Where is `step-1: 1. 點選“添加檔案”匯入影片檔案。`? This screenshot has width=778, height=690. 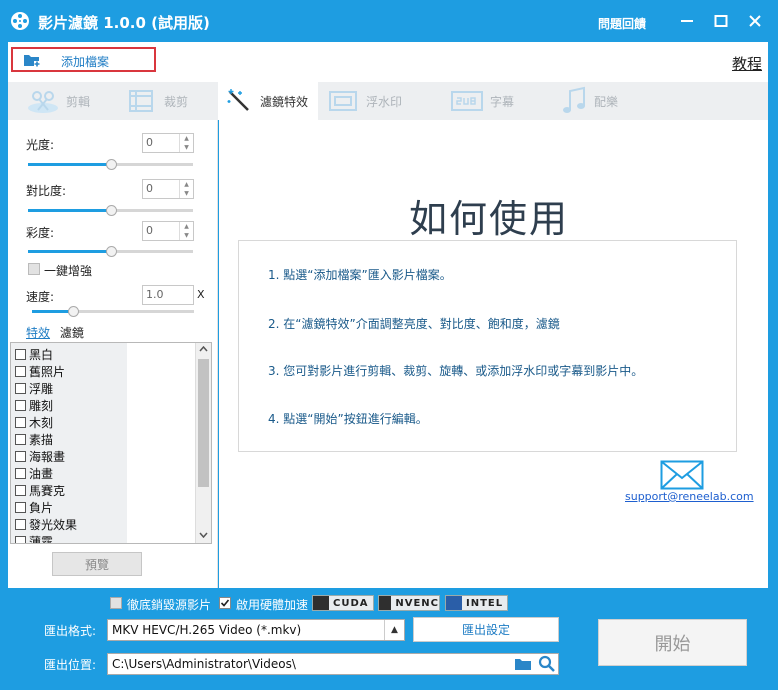 step-1: 1. 點選“添加檔案”匯入影片檔案。 is located at coordinates (360, 275).